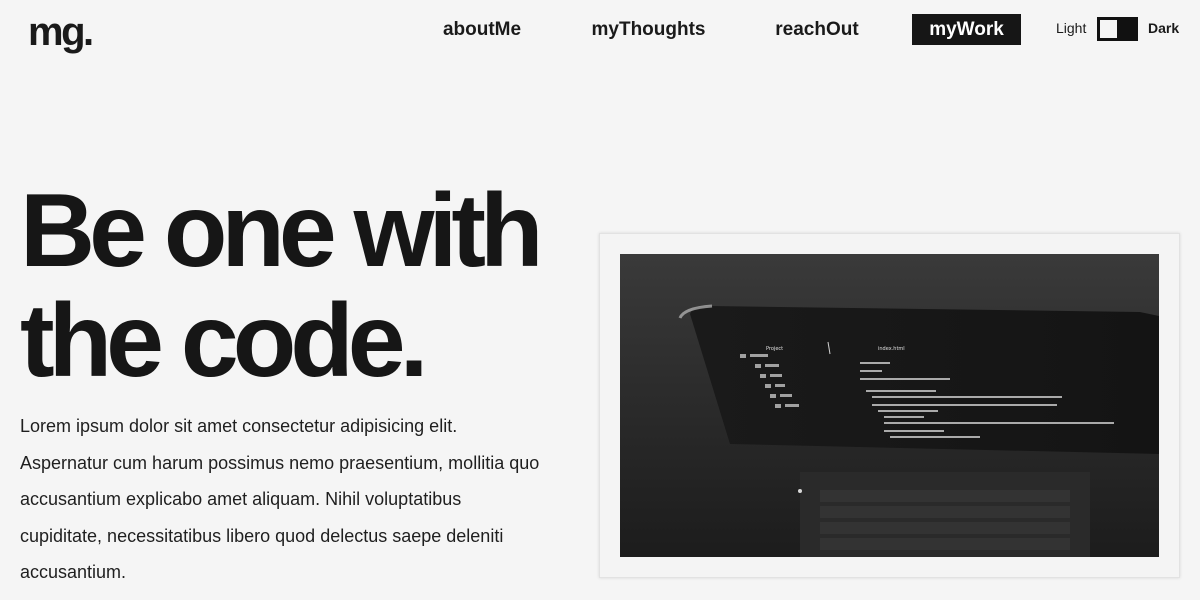 The width and height of the screenshot is (1200, 600). I want to click on editor-tab-title: index.html, so click(891, 349).